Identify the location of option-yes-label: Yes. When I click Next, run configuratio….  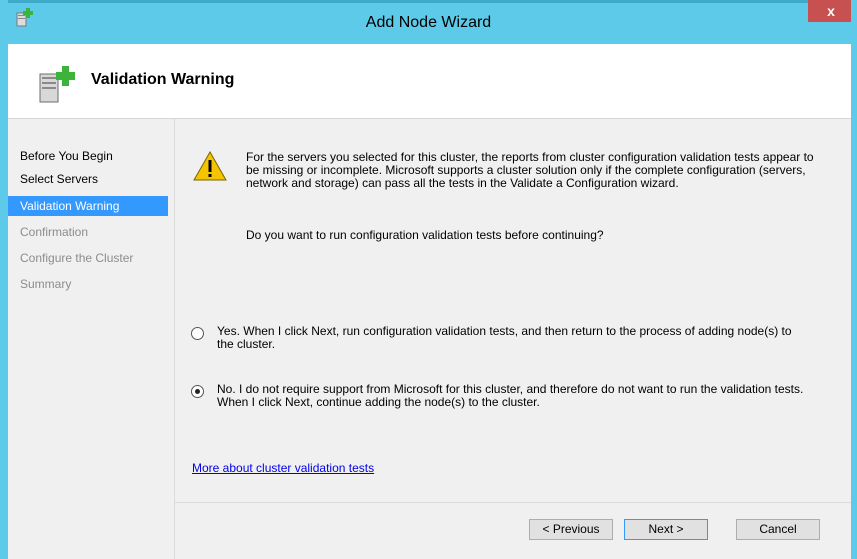
(512, 338).